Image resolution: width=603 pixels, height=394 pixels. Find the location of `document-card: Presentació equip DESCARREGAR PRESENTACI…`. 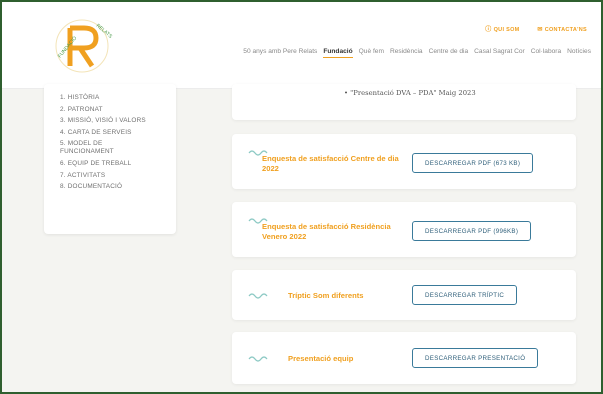

document-card: Presentació equip DESCARREGAR PRESENTACI… is located at coordinates (404, 358).